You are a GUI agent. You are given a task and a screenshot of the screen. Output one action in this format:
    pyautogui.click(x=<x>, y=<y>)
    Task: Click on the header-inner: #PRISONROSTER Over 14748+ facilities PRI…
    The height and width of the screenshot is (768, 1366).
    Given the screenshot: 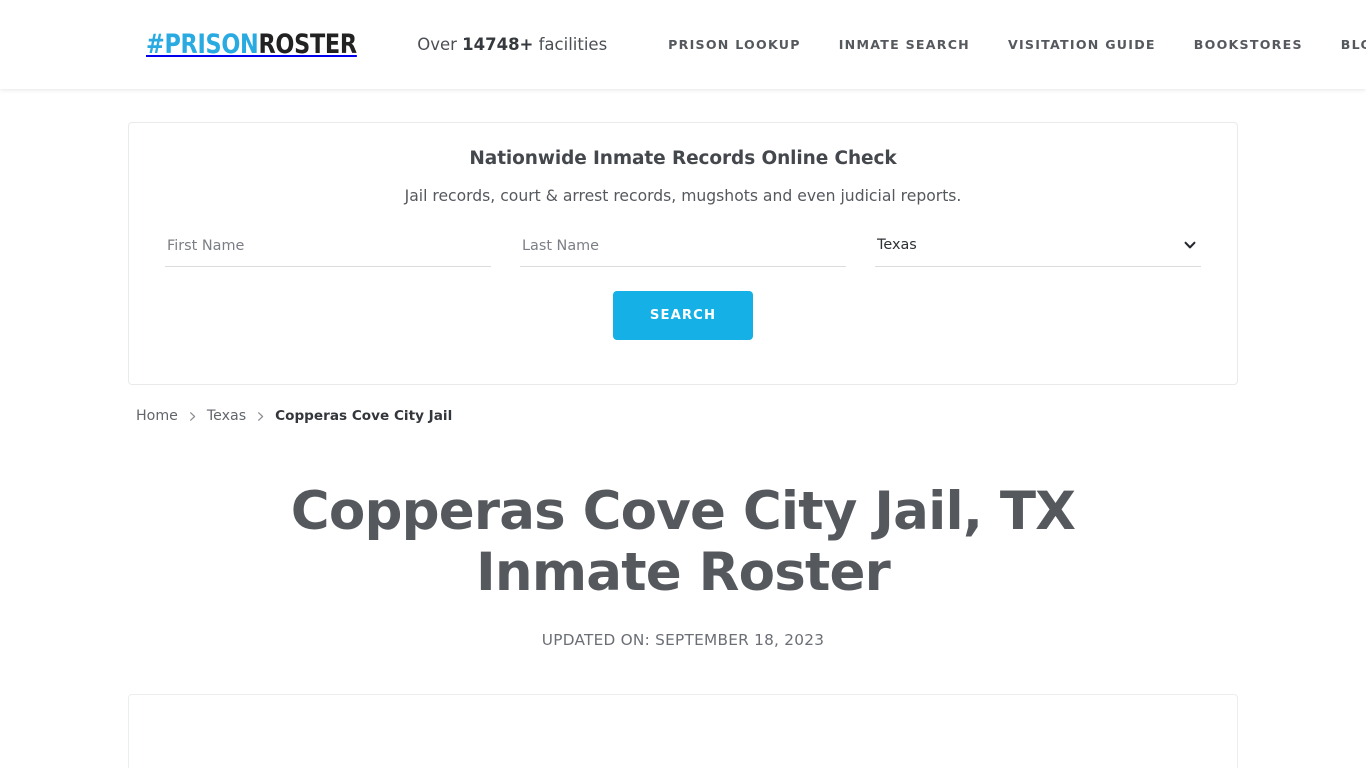 What is the action you would take?
    pyautogui.click(x=683, y=44)
    